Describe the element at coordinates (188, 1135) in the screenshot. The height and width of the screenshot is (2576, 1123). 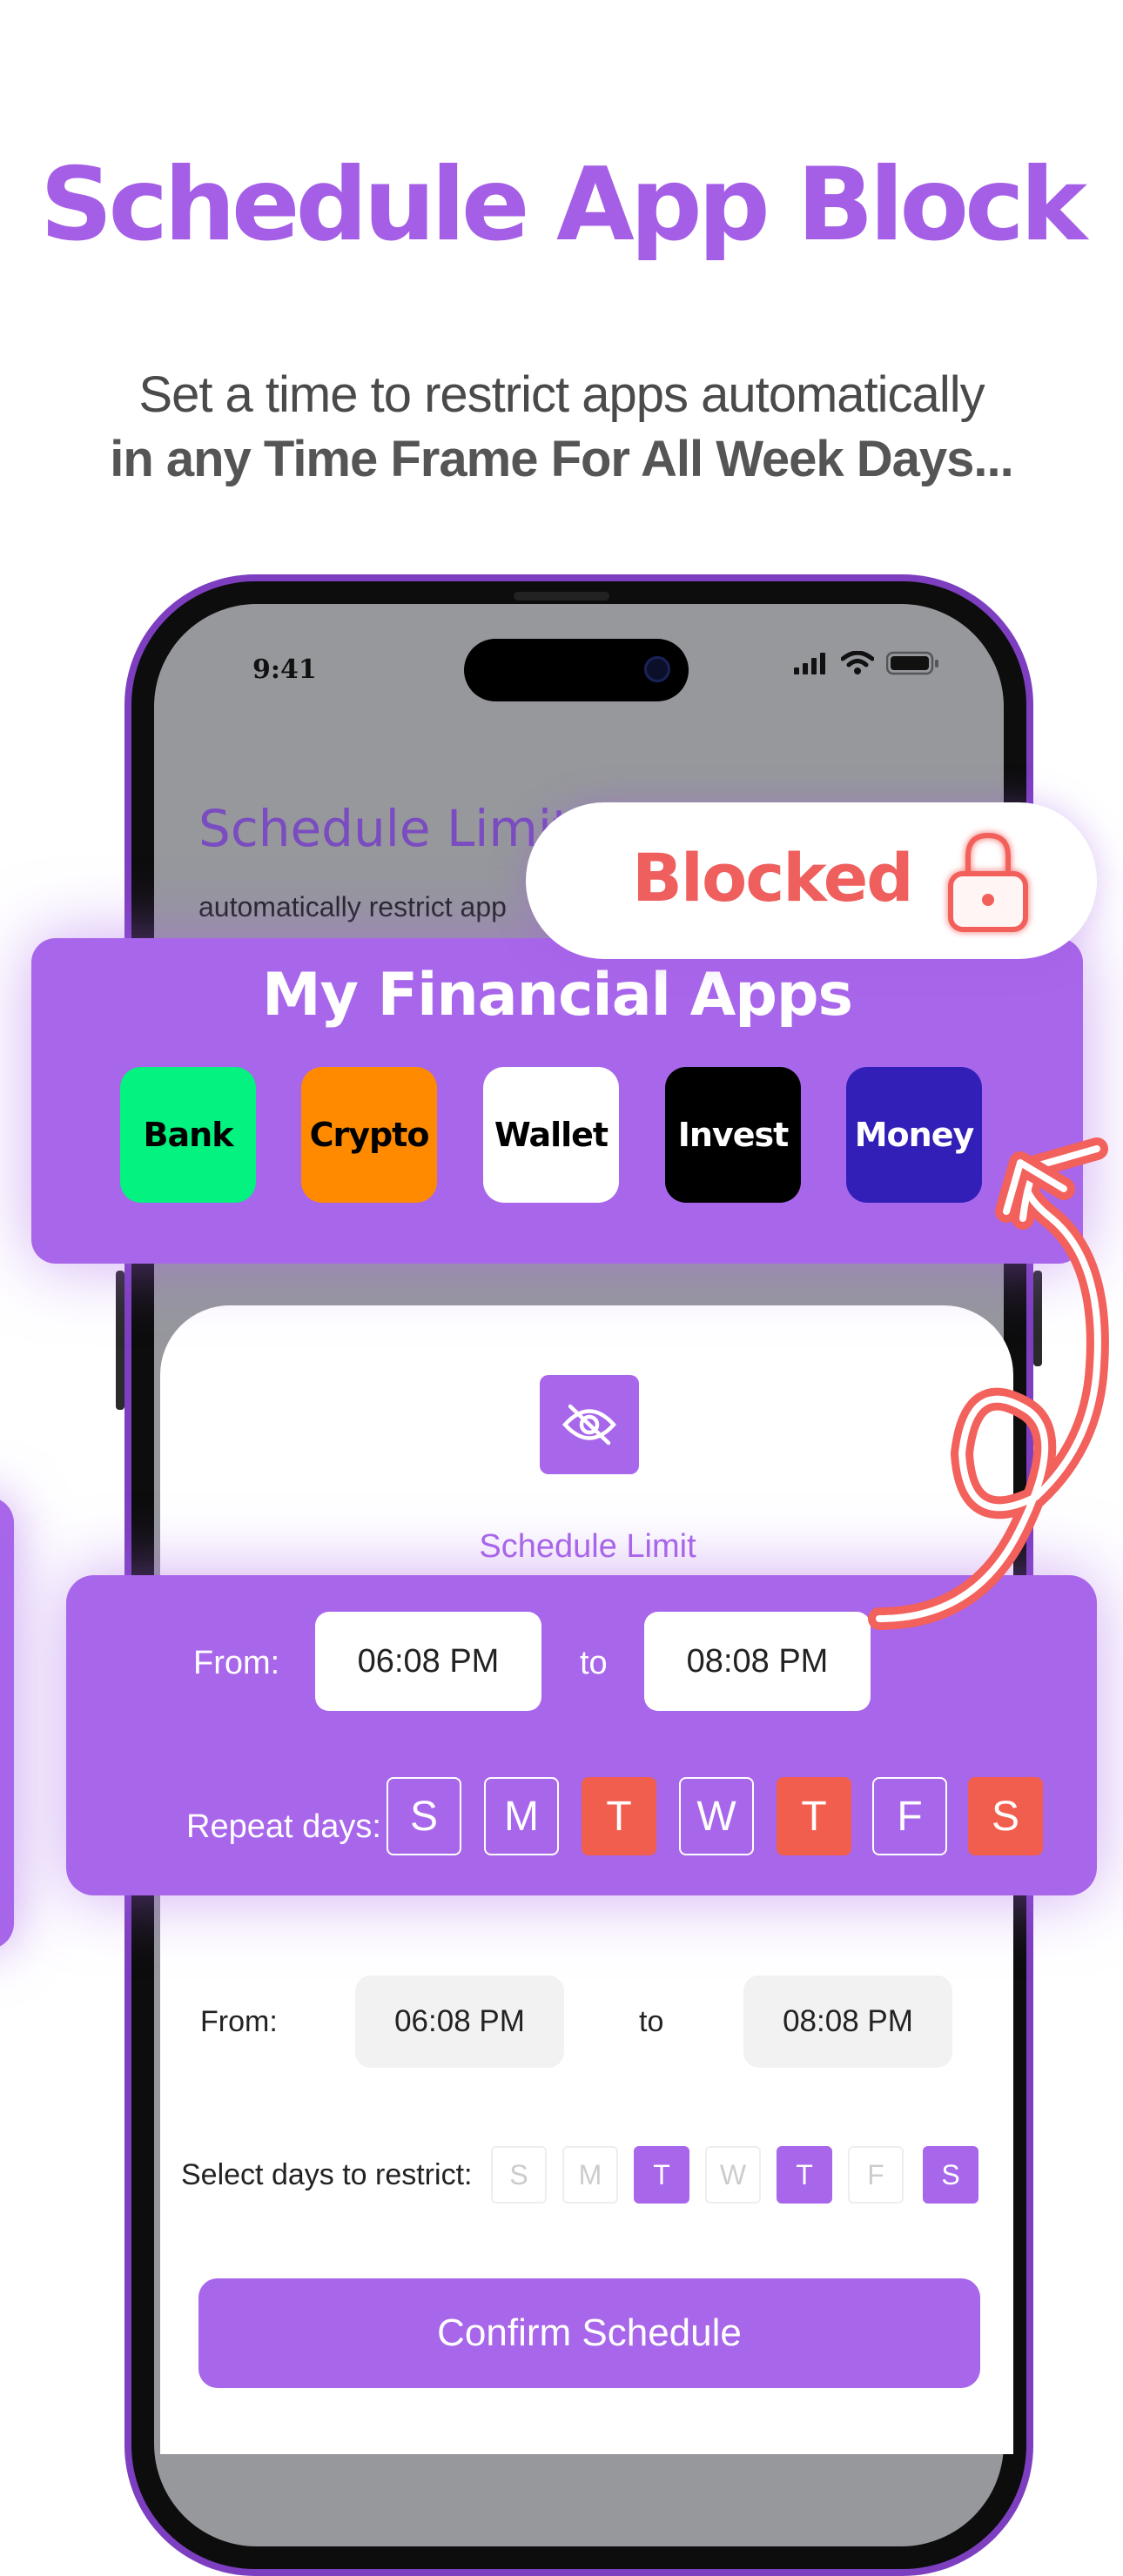
I see `app-tile-bank: Bank` at that location.